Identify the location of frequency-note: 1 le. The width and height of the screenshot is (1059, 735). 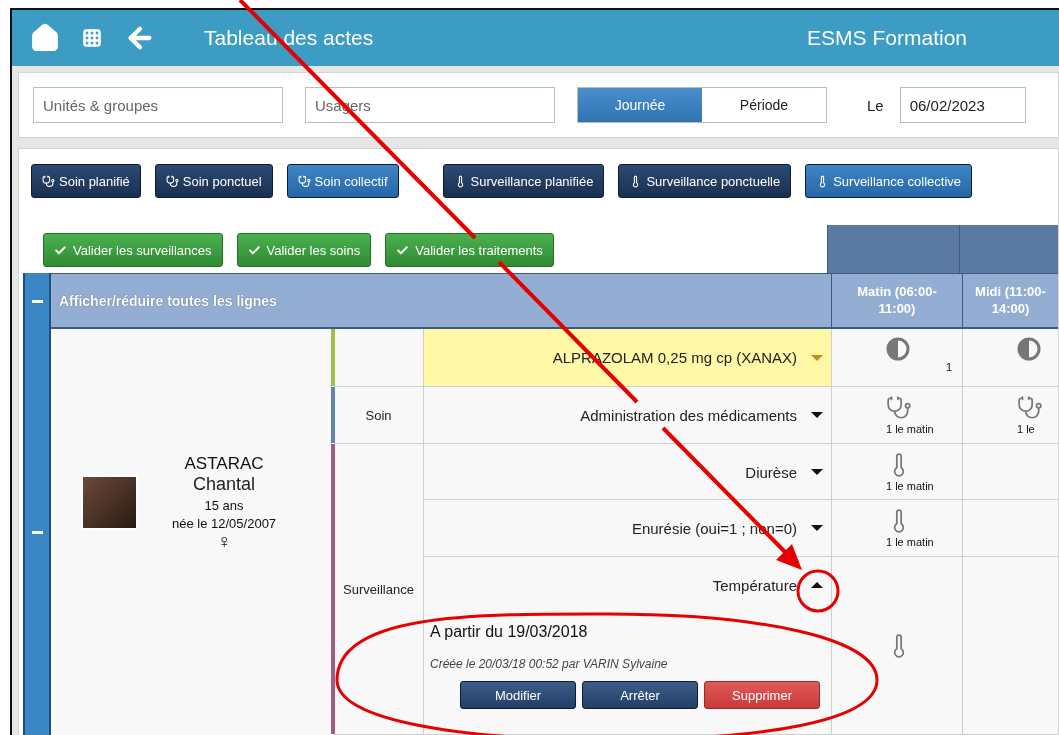
(1026, 429).